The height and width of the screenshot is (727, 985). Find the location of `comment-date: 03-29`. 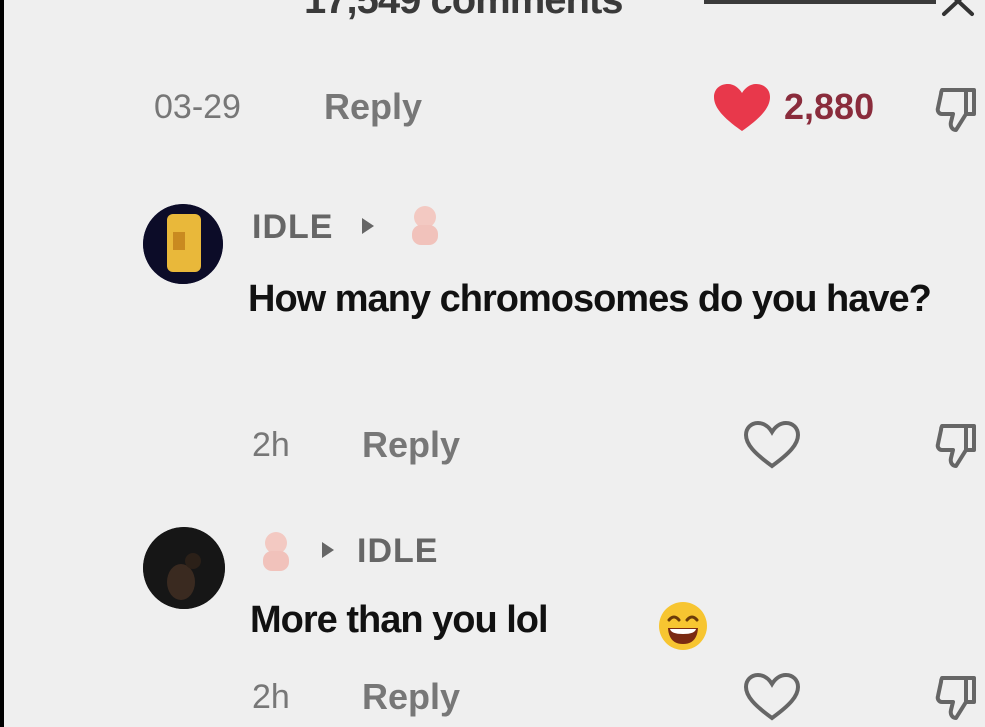

comment-date: 03-29 is located at coordinates (197, 107).